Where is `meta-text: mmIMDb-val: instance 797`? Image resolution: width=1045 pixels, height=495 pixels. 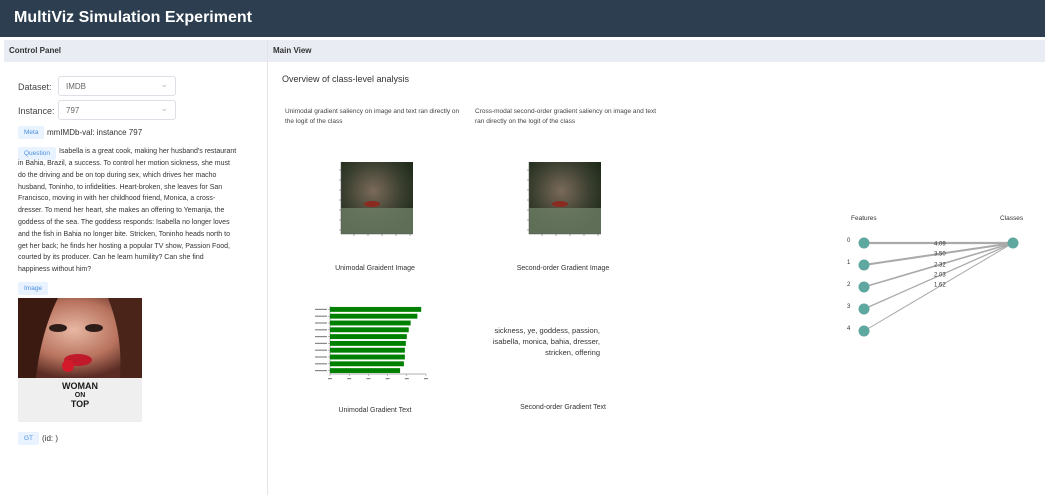
meta-text: mmIMDb-val: instance 797 is located at coordinates (95, 132).